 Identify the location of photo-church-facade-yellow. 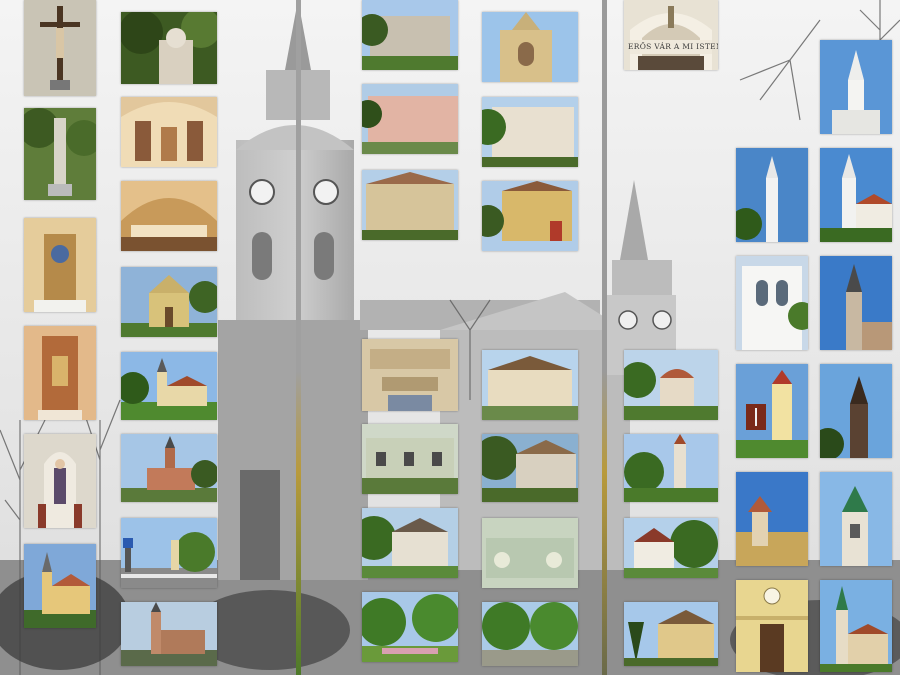
(169, 302).